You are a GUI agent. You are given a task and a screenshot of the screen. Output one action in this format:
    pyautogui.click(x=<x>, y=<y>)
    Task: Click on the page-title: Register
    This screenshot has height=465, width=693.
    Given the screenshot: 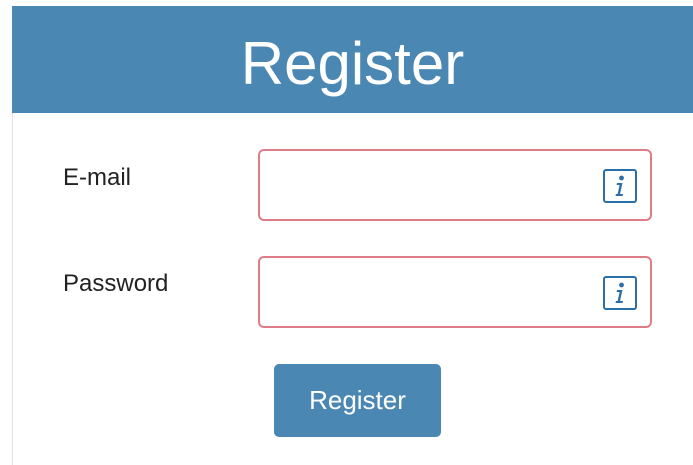 What is the action you would take?
    pyautogui.click(x=352, y=63)
    